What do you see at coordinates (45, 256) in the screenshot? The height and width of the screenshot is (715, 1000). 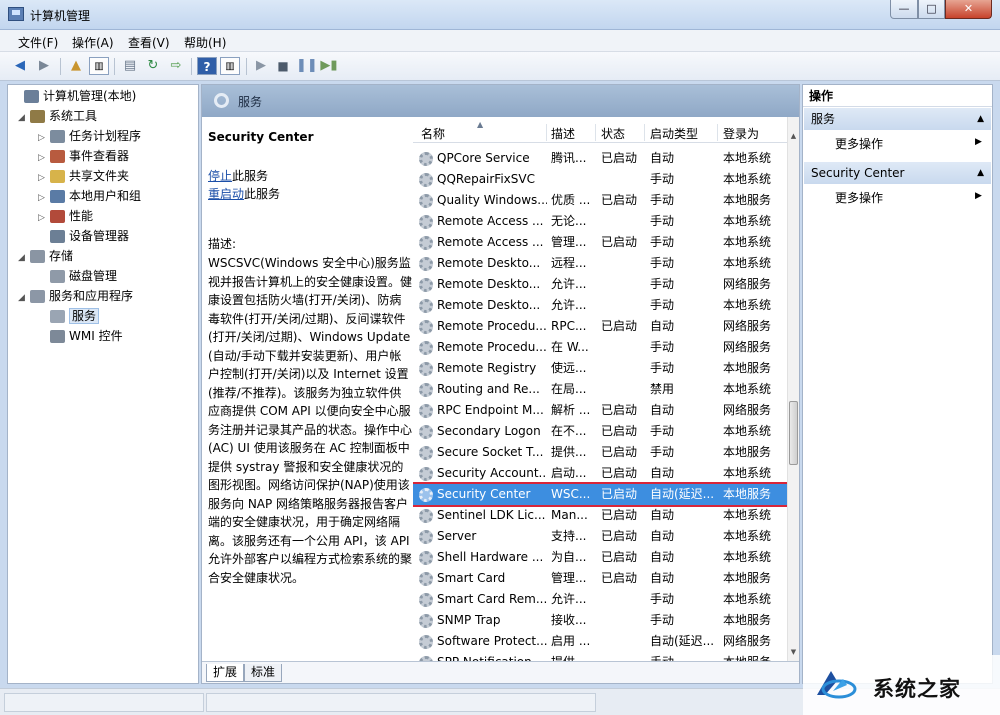 I see `tree-item: ◢ 存储` at bounding box center [45, 256].